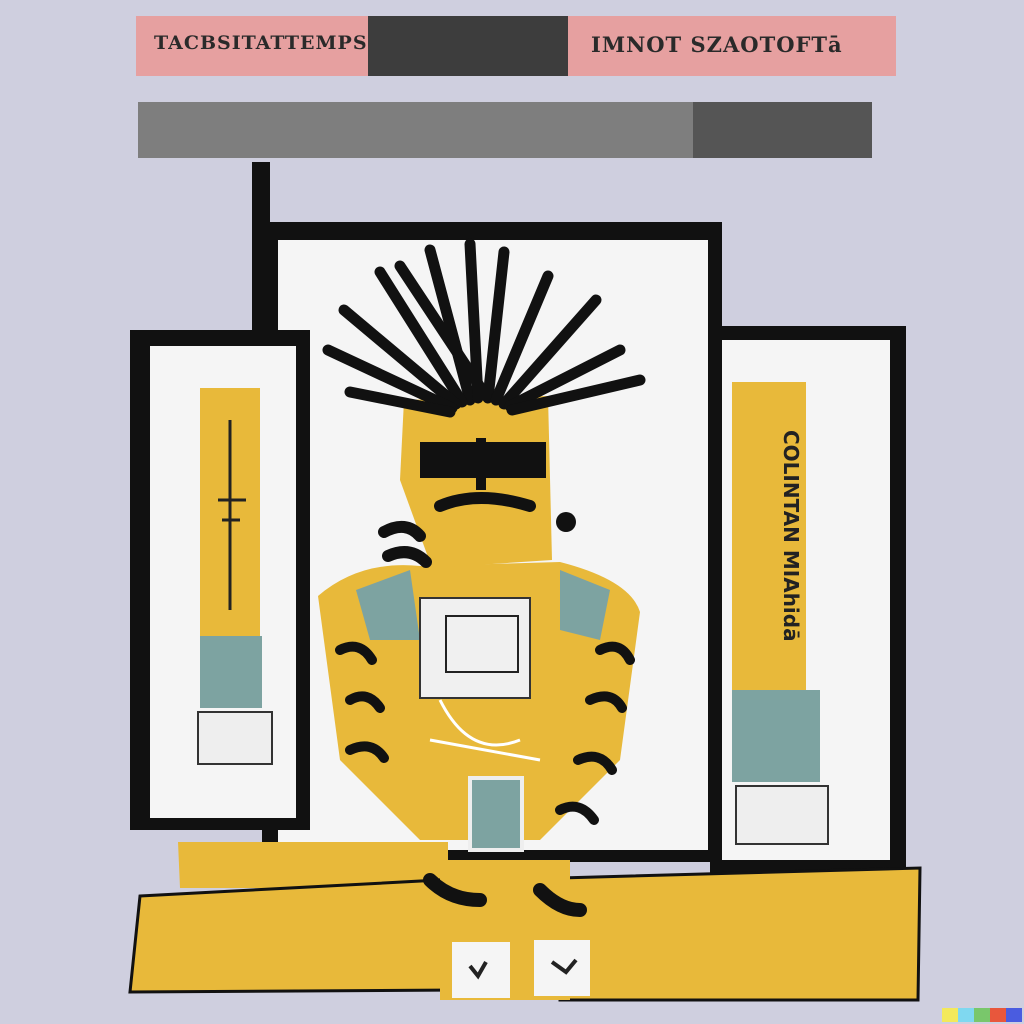 The image size is (1024, 1024). Describe the element at coordinates (966, 1015) in the screenshot. I see `swatch-cyan` at that location.